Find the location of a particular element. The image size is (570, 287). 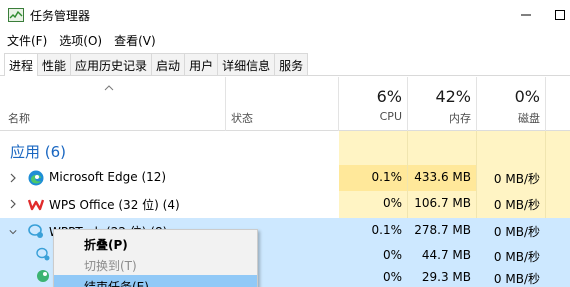

menu-options: 选项(O) is located at coordinates (79, 40).